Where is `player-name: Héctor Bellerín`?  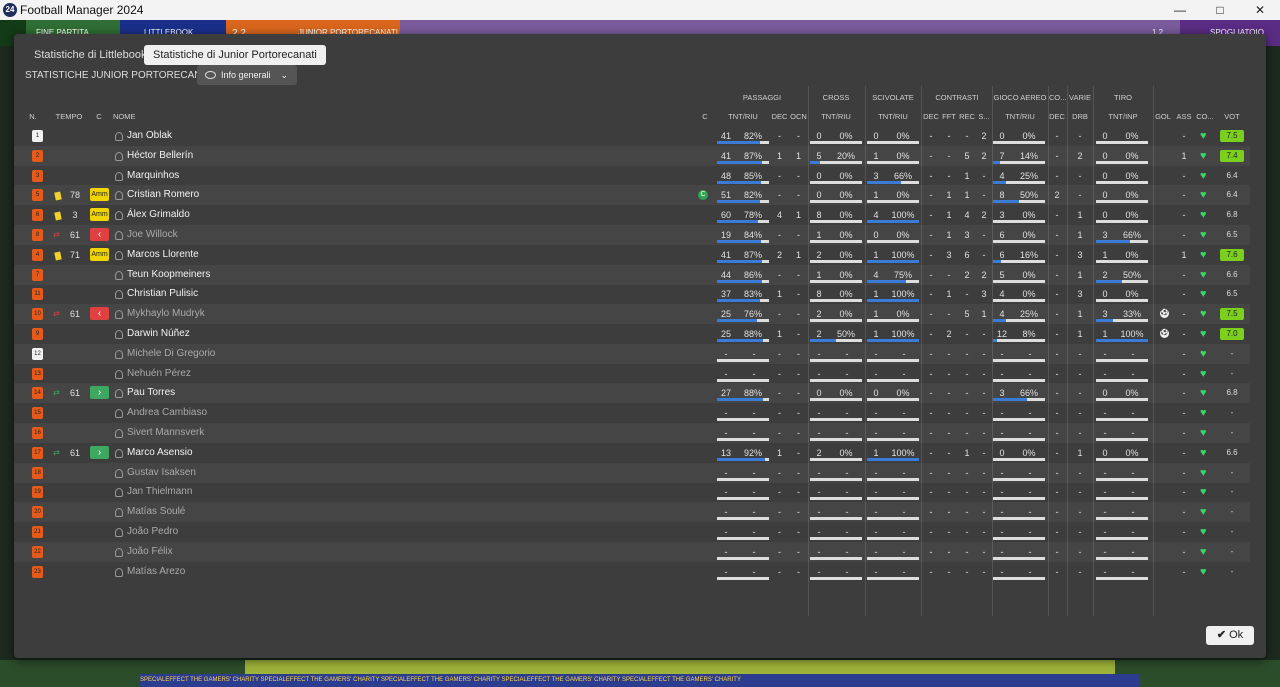
player-name: Héctor Bellerín is located at coordinates (277, 156).